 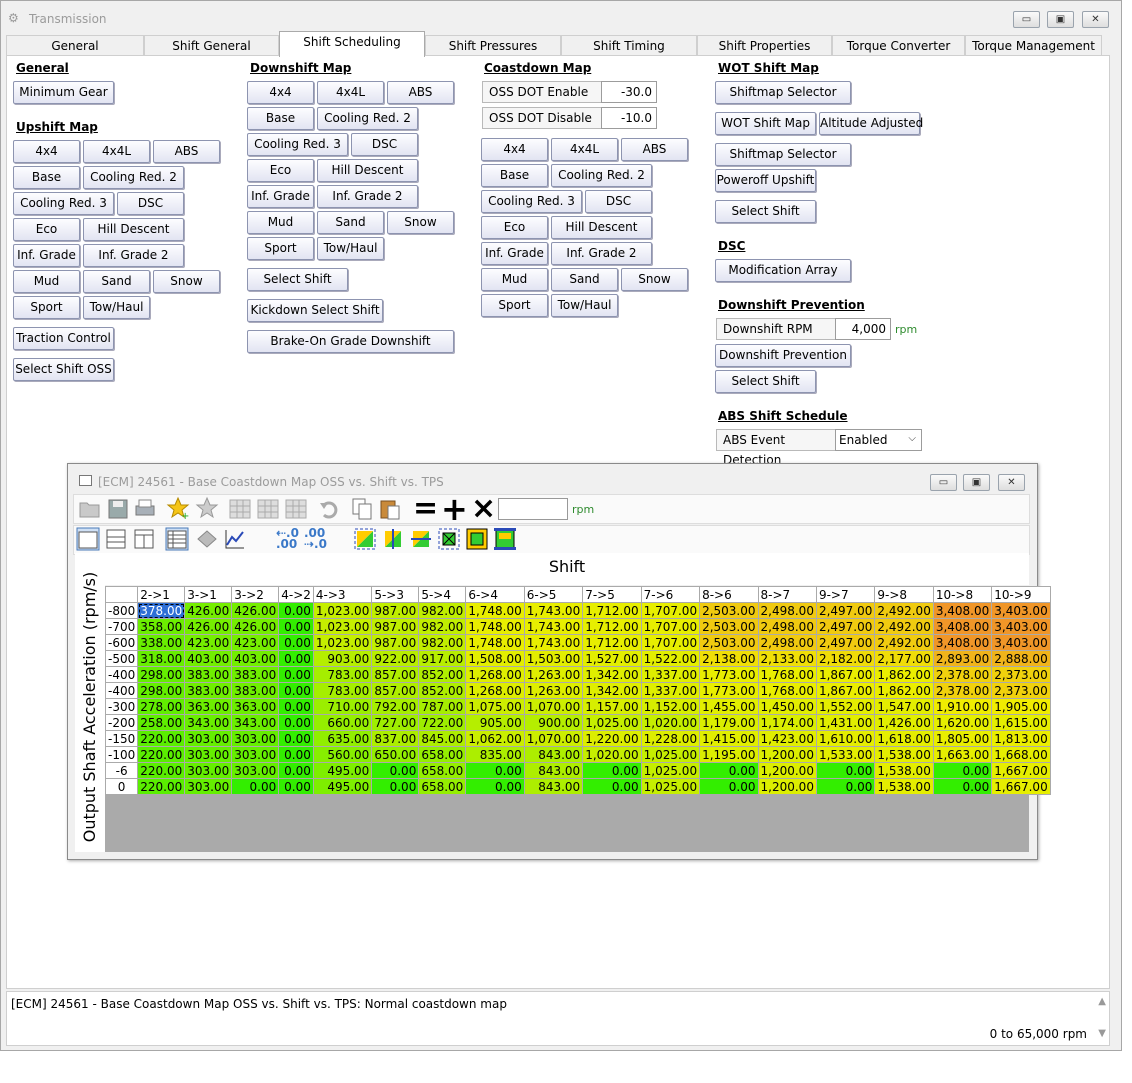 What do you see at coordinates (670, 642) in the screenshot?
I see `table-cell: 1,707.00` at bounding box center [670, 642].